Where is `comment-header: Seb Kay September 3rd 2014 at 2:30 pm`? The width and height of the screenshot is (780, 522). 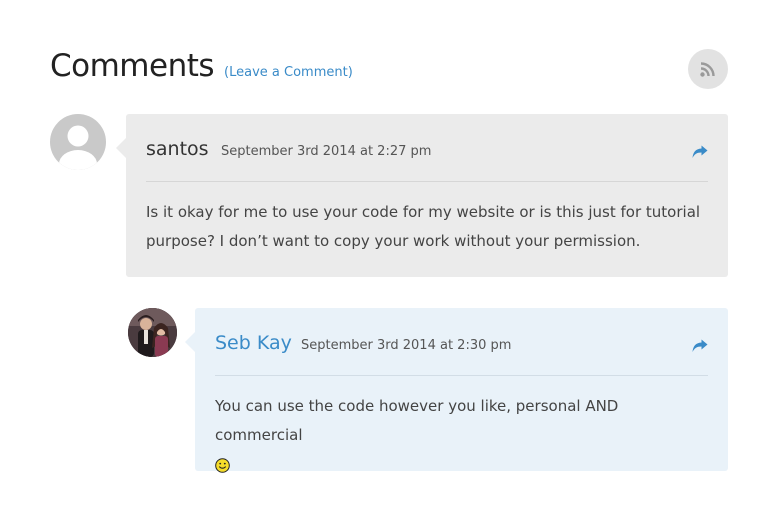 comment-header: Seb Kay September 3rd 2014 at 2:30 pm is located at coordinates (461, 353).